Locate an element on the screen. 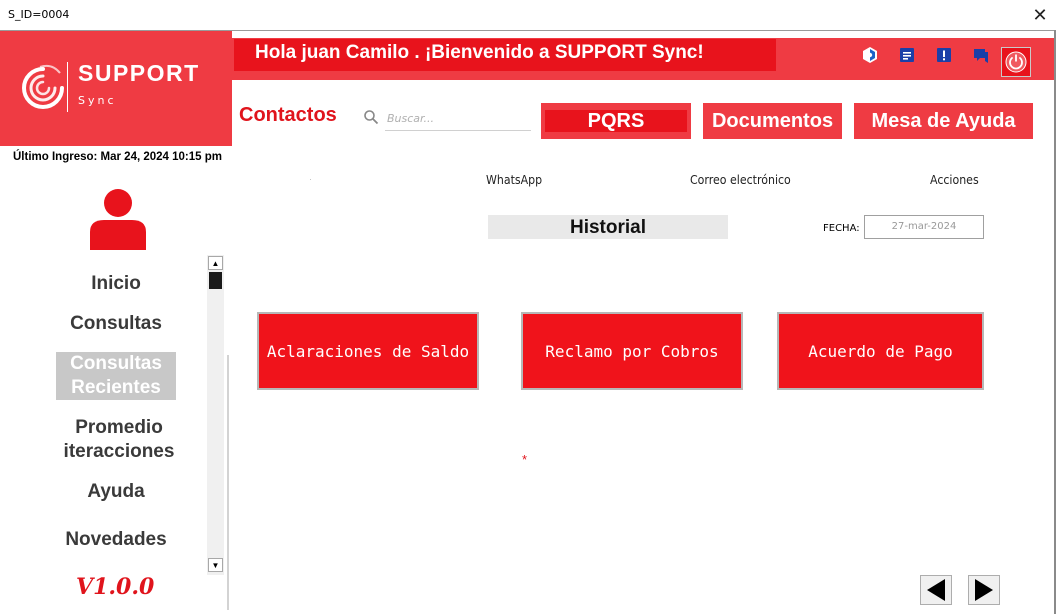  chat-icon is located at coordinates (981, 55).